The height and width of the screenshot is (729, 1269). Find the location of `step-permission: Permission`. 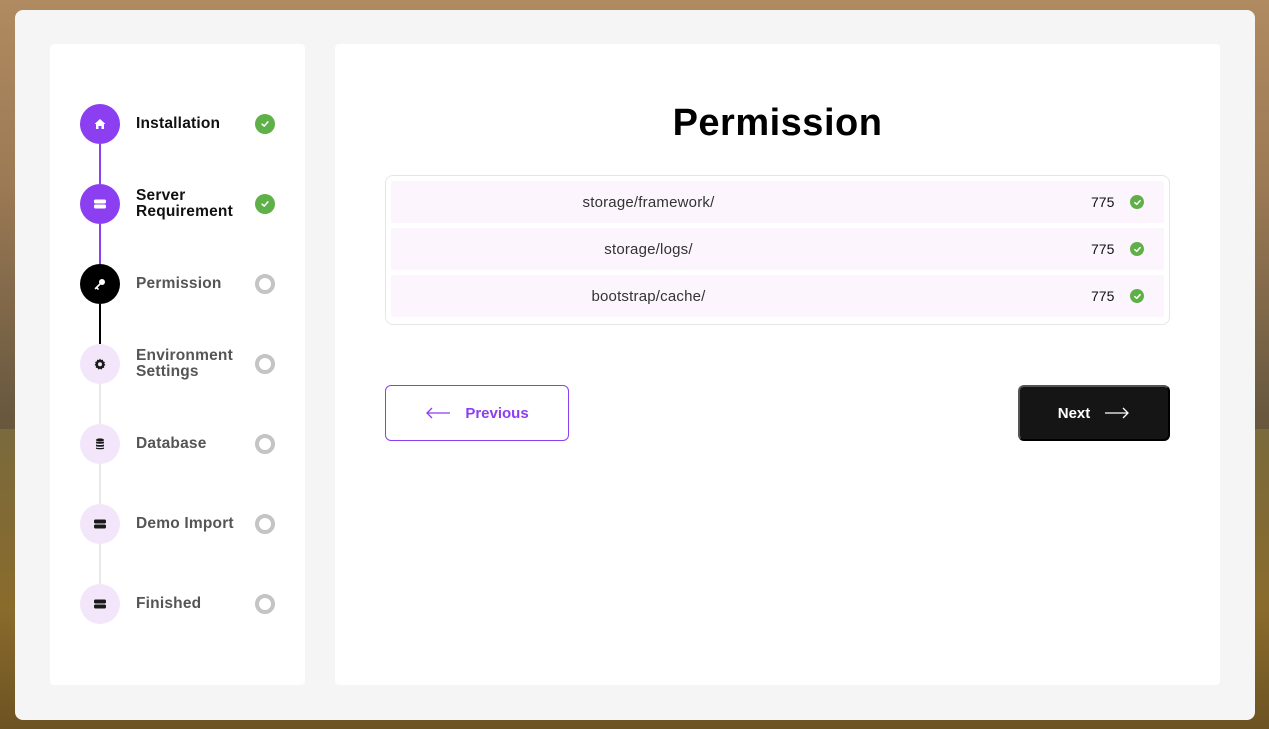

step-permission: Permission is located at coordinates (180, 284).